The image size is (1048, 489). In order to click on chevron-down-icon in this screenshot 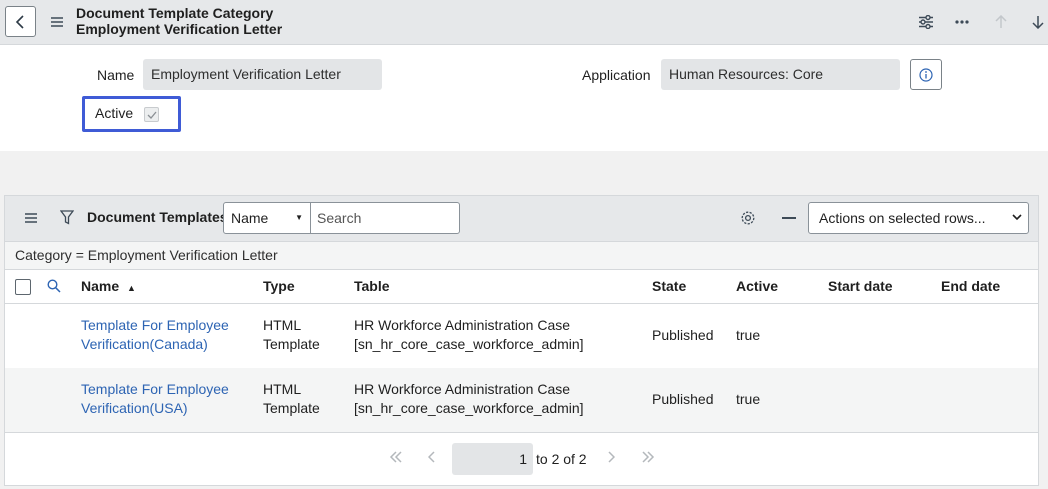, I will do `click(1017, 223)`.